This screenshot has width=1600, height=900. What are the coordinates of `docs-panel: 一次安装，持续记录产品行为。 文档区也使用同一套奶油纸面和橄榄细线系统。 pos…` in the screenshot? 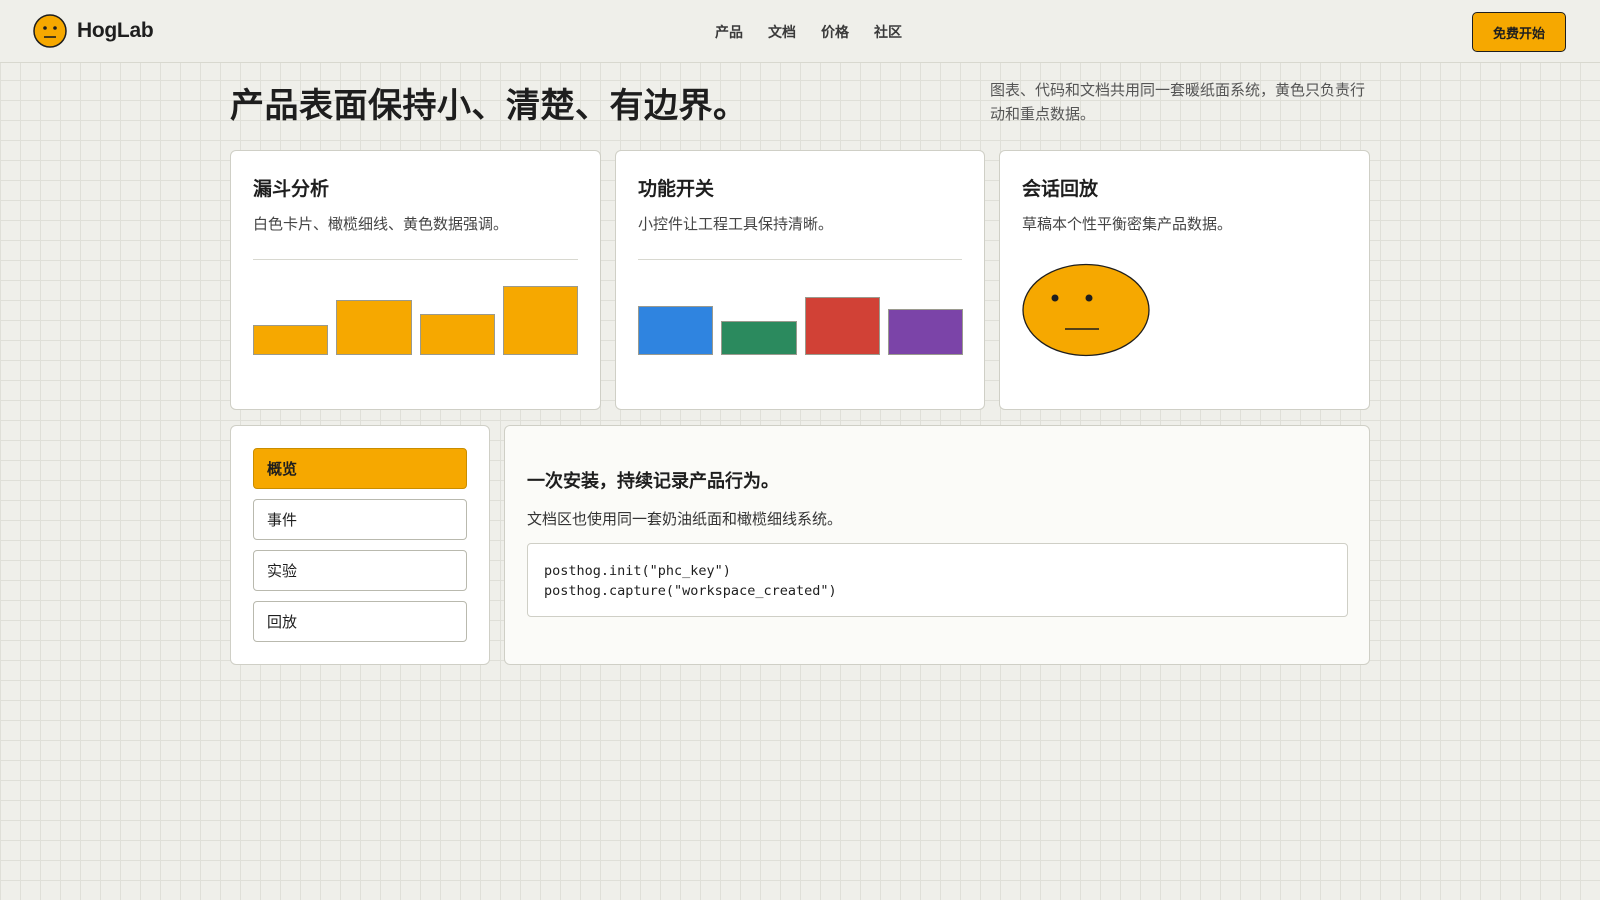 It's located at (937, 545).